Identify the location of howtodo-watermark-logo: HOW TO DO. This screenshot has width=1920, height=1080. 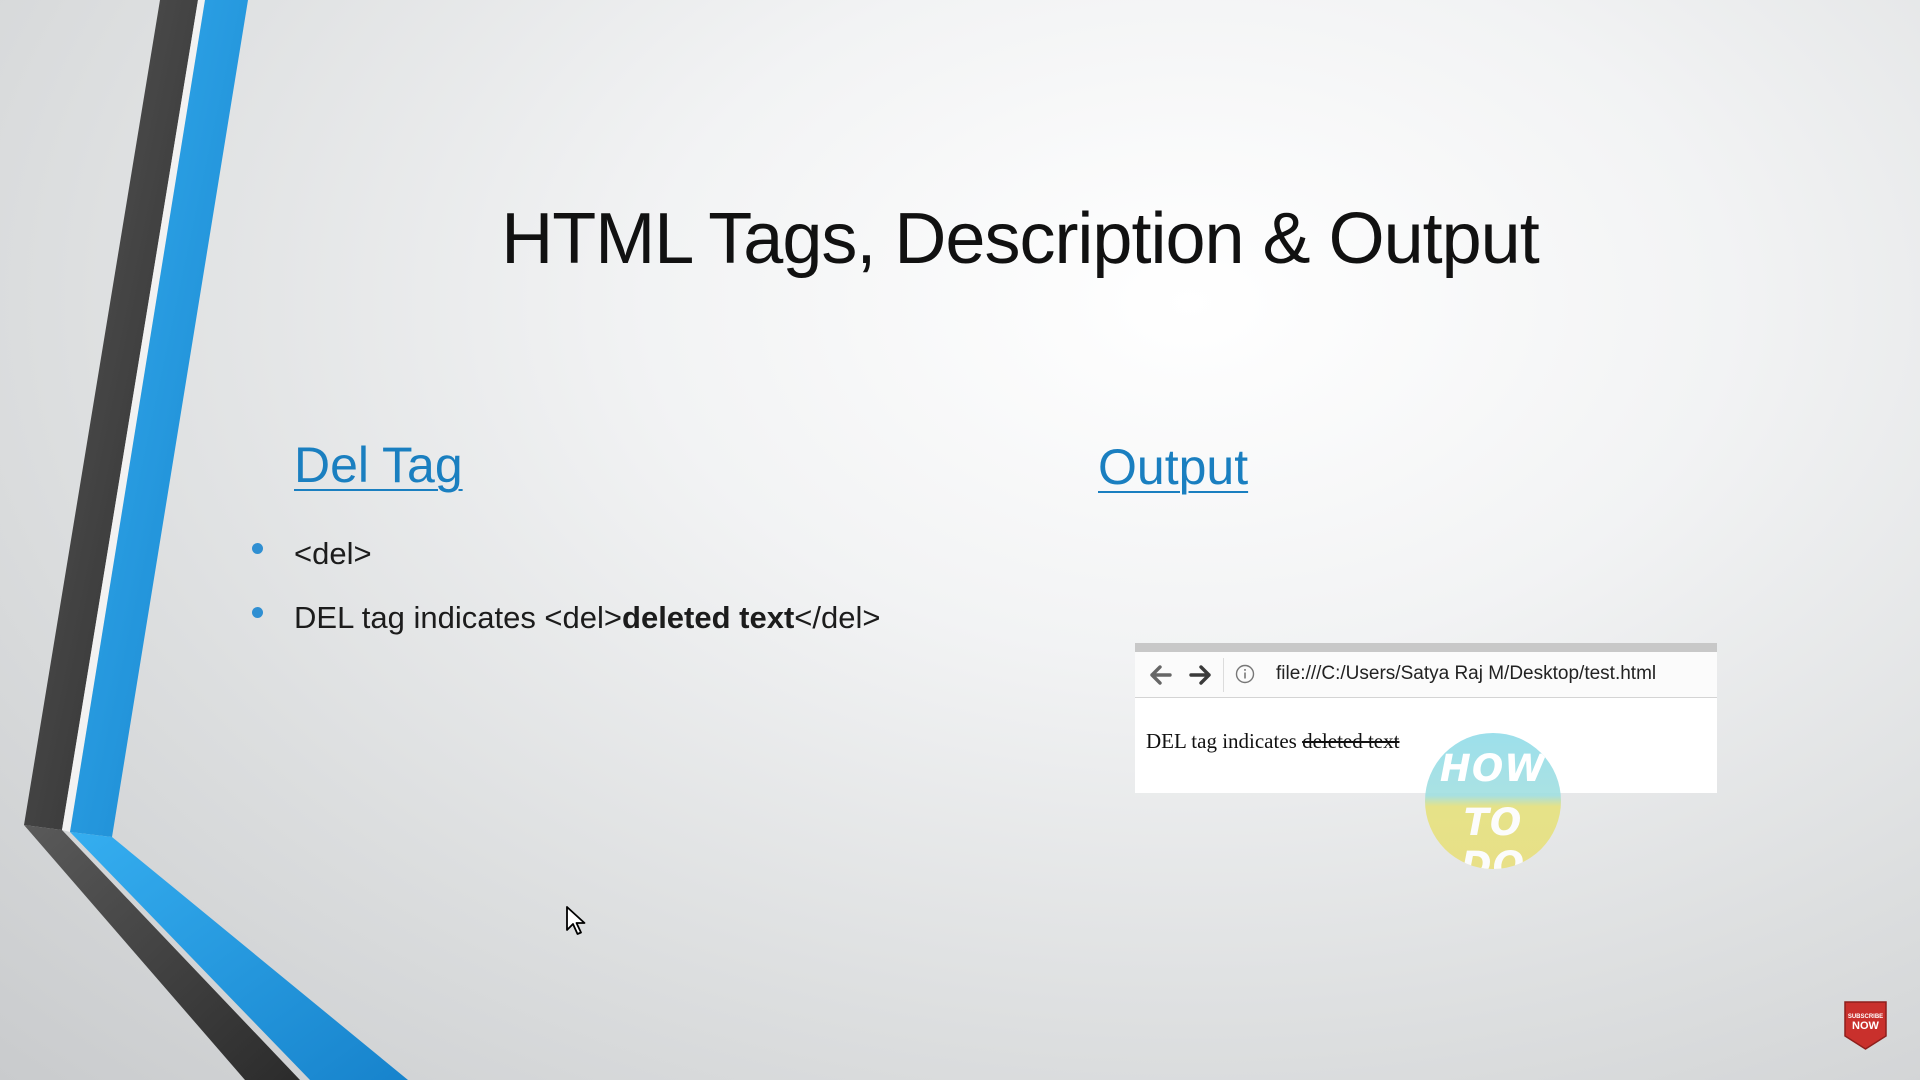
(1493, 801).